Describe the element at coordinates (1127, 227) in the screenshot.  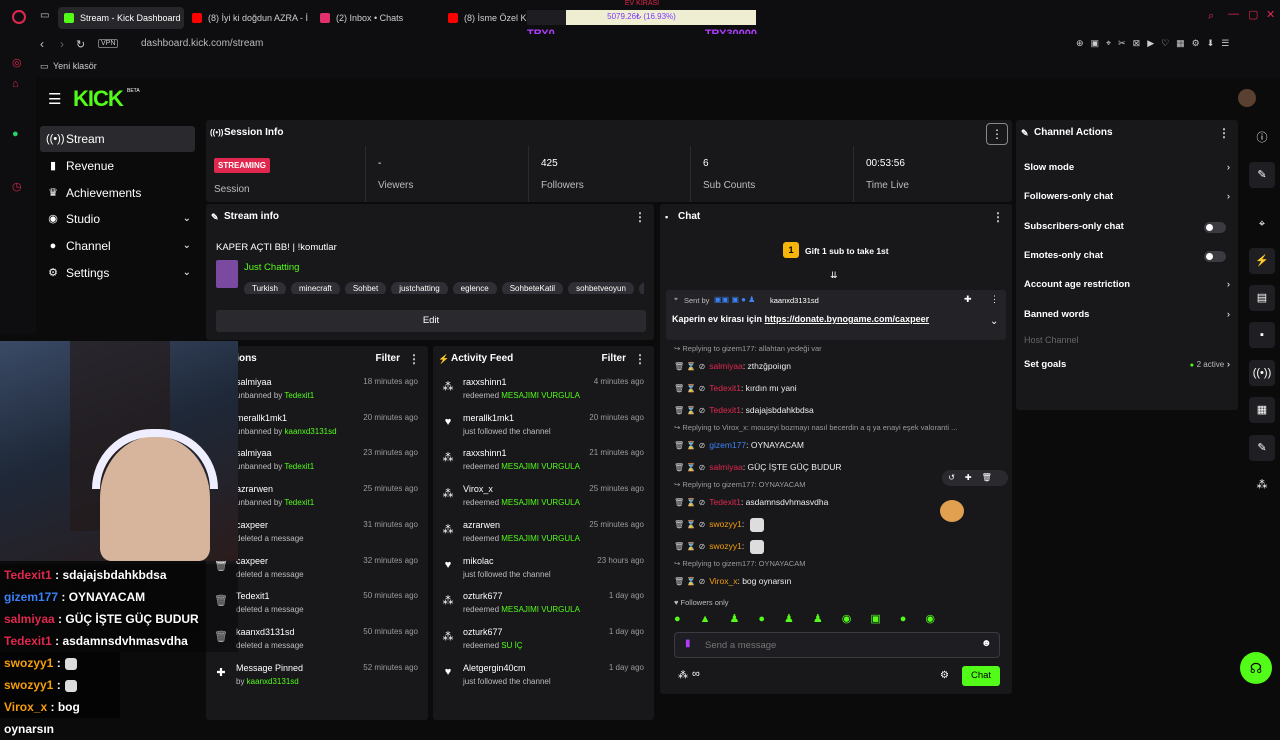
I see `action-subscribers-only: Subscribers-only chat` at that location.